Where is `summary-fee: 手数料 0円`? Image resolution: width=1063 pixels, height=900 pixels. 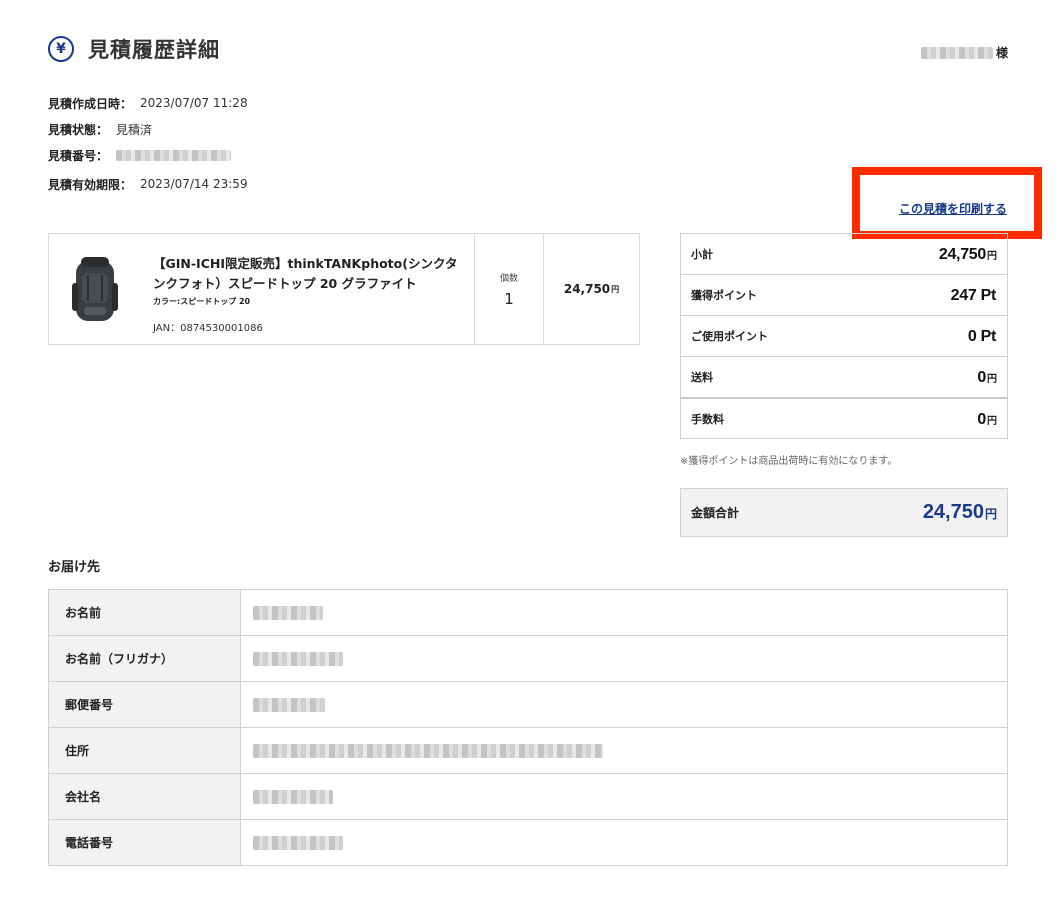
summary-fee: 手数料 0円 is located at coordinates (844, 417).